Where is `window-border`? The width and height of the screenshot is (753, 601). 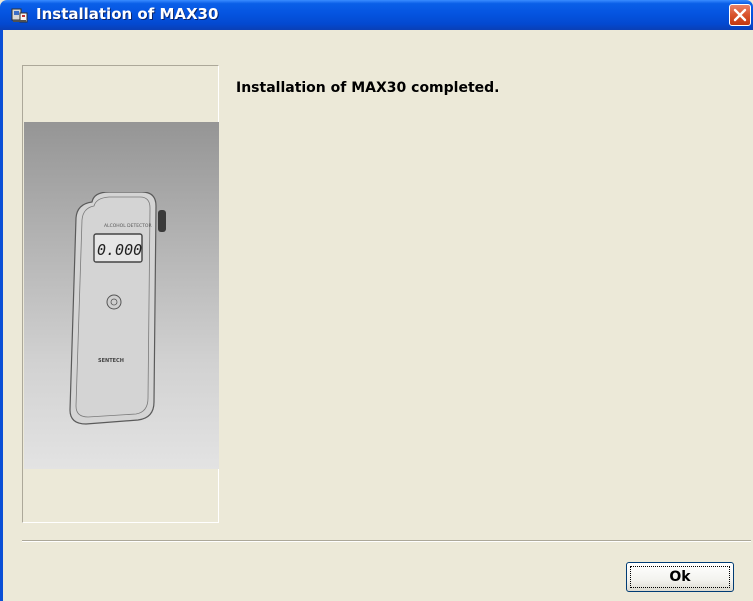
window-border is located at coordinates (1, 315).